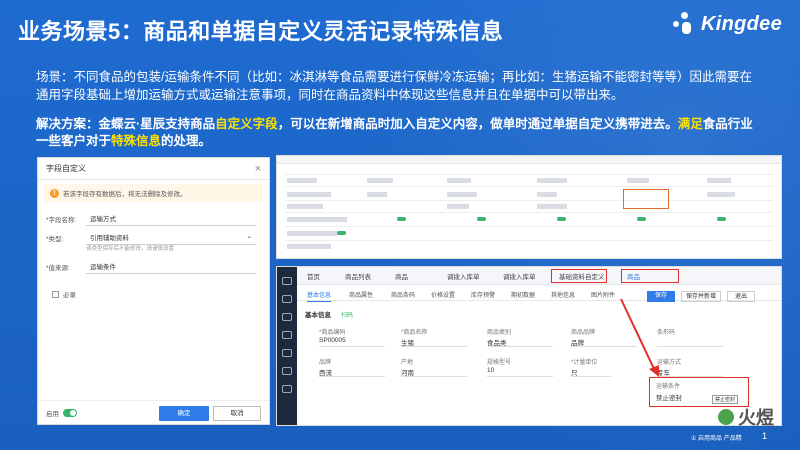 Image resolution: width=800 pixels, height=450 pixels. I want to click on subtab-barcode: 商品条码, so click(403, 294).